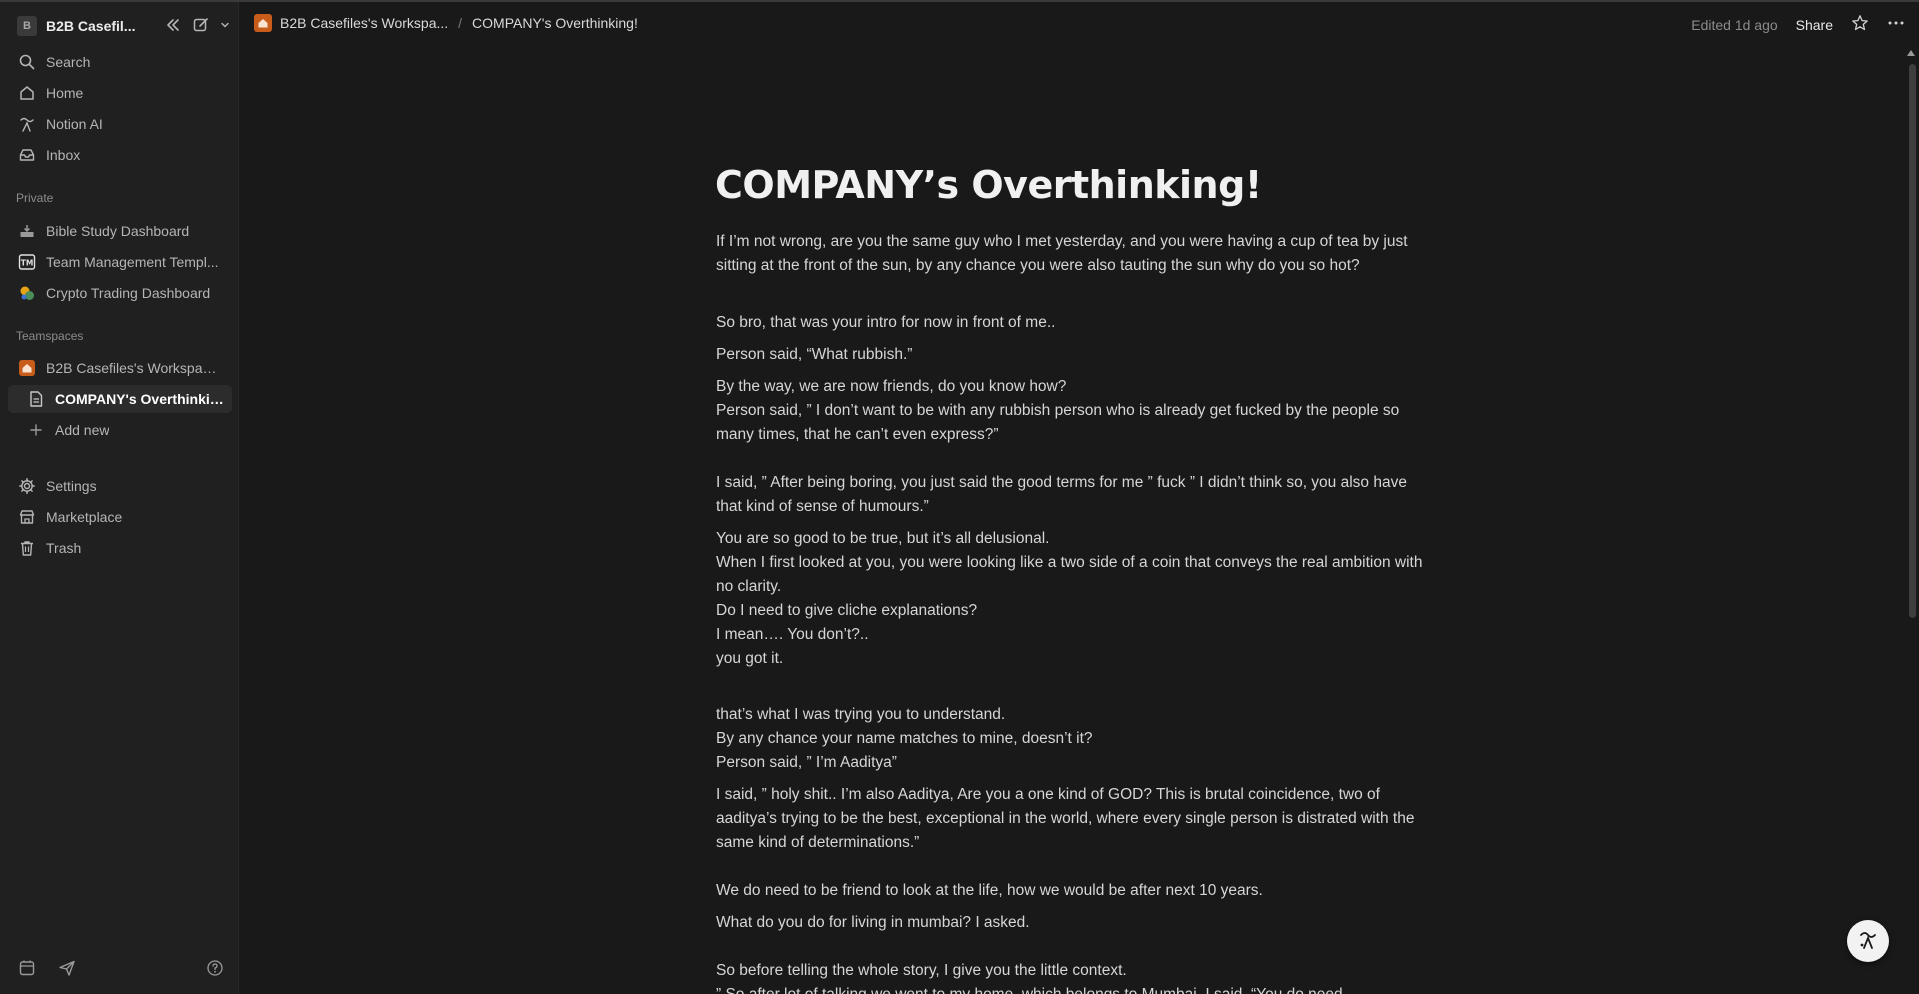  What do you see at coordinates (82, 430) in the screenshot?
I see `sidebar-item-label: Add new` at bounding box center [82, 430].